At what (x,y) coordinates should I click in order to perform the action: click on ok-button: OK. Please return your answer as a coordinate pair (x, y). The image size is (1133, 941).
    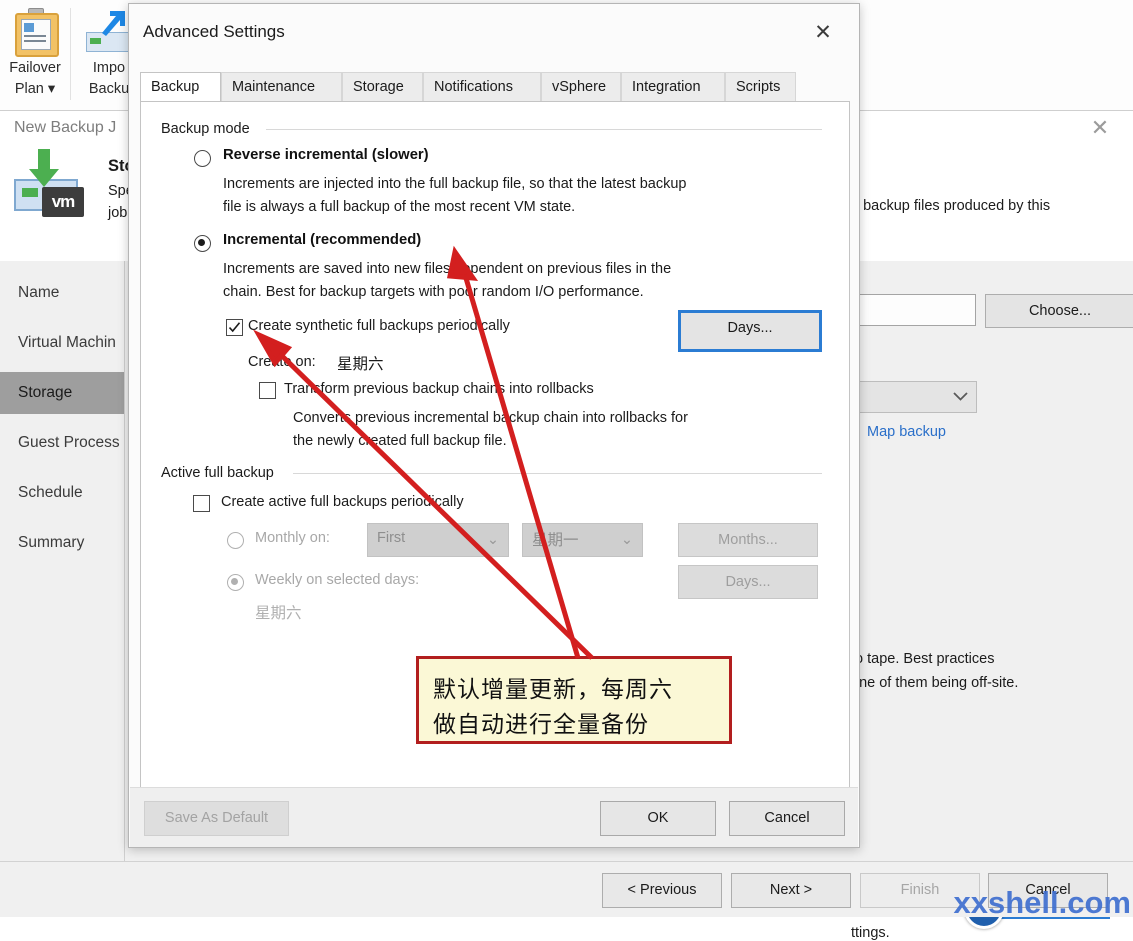
    Looking at the image, I should click on (658, 818).